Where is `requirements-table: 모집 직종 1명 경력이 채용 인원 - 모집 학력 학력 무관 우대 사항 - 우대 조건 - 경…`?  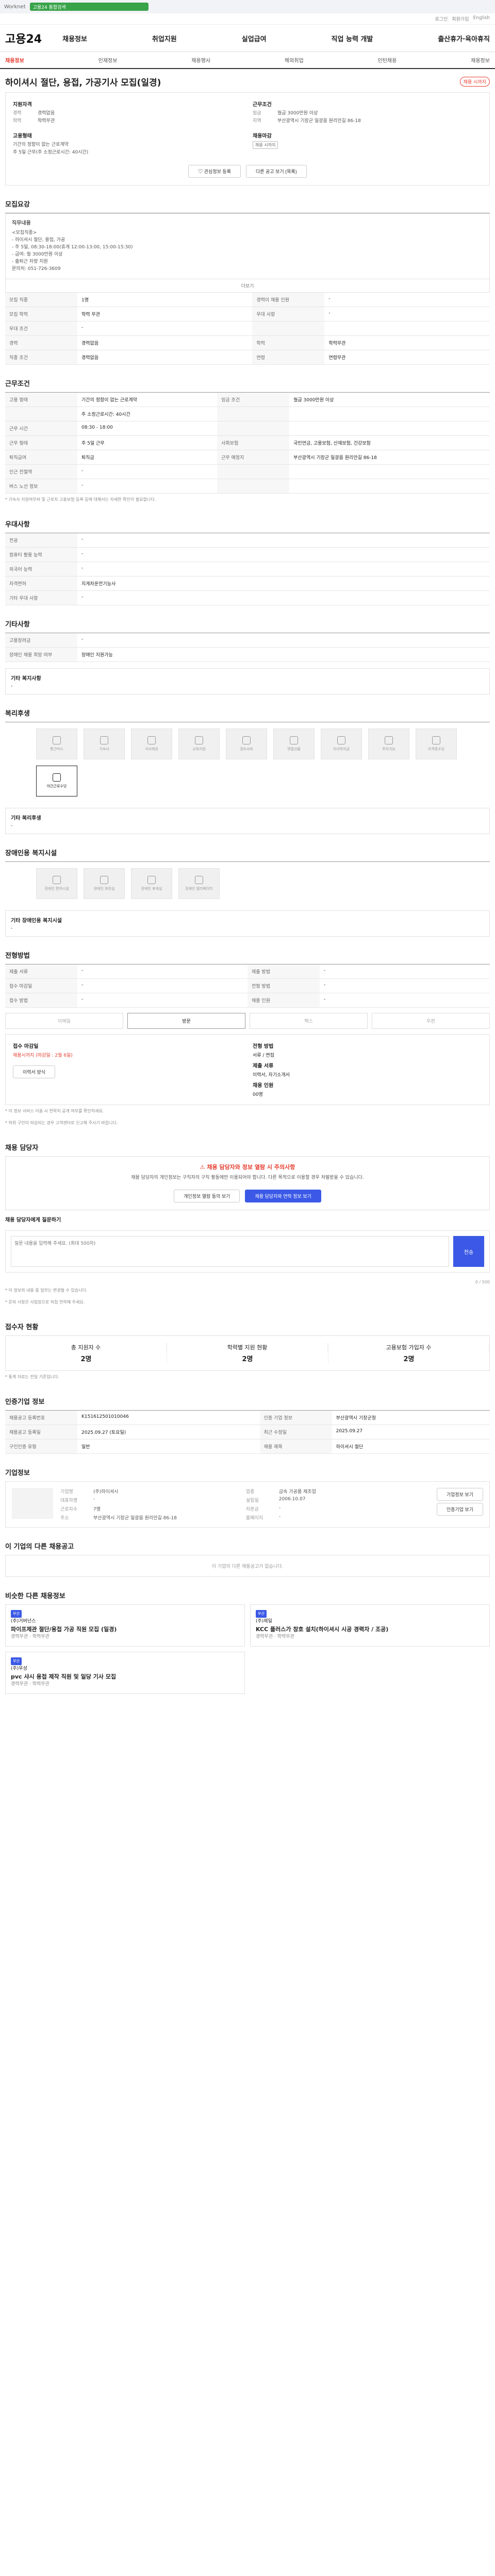
requirements-table: 모집 직종 1명 경력이 채용 인원 - 모집 학력 학력 무관 우대 사항 - 우대 조건 - 경… is located at coordinates (247, 329).